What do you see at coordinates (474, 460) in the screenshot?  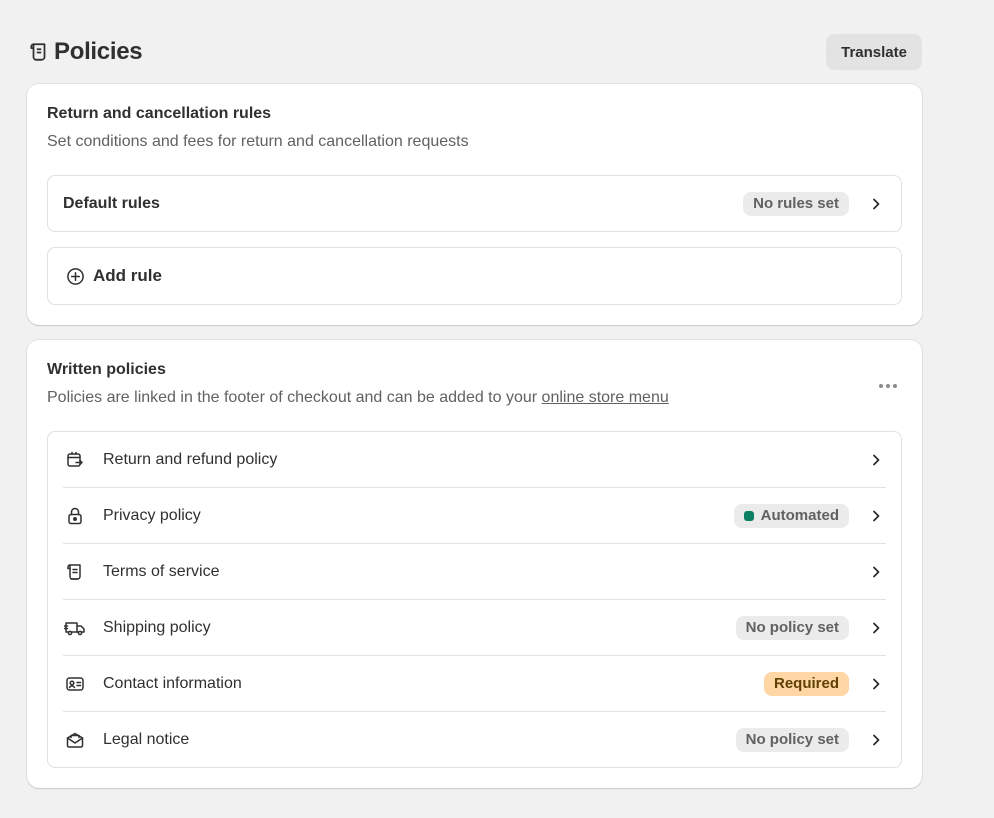 I see `policy-row-return-refund: Return and refund policy` at bounding box center [474, 460].